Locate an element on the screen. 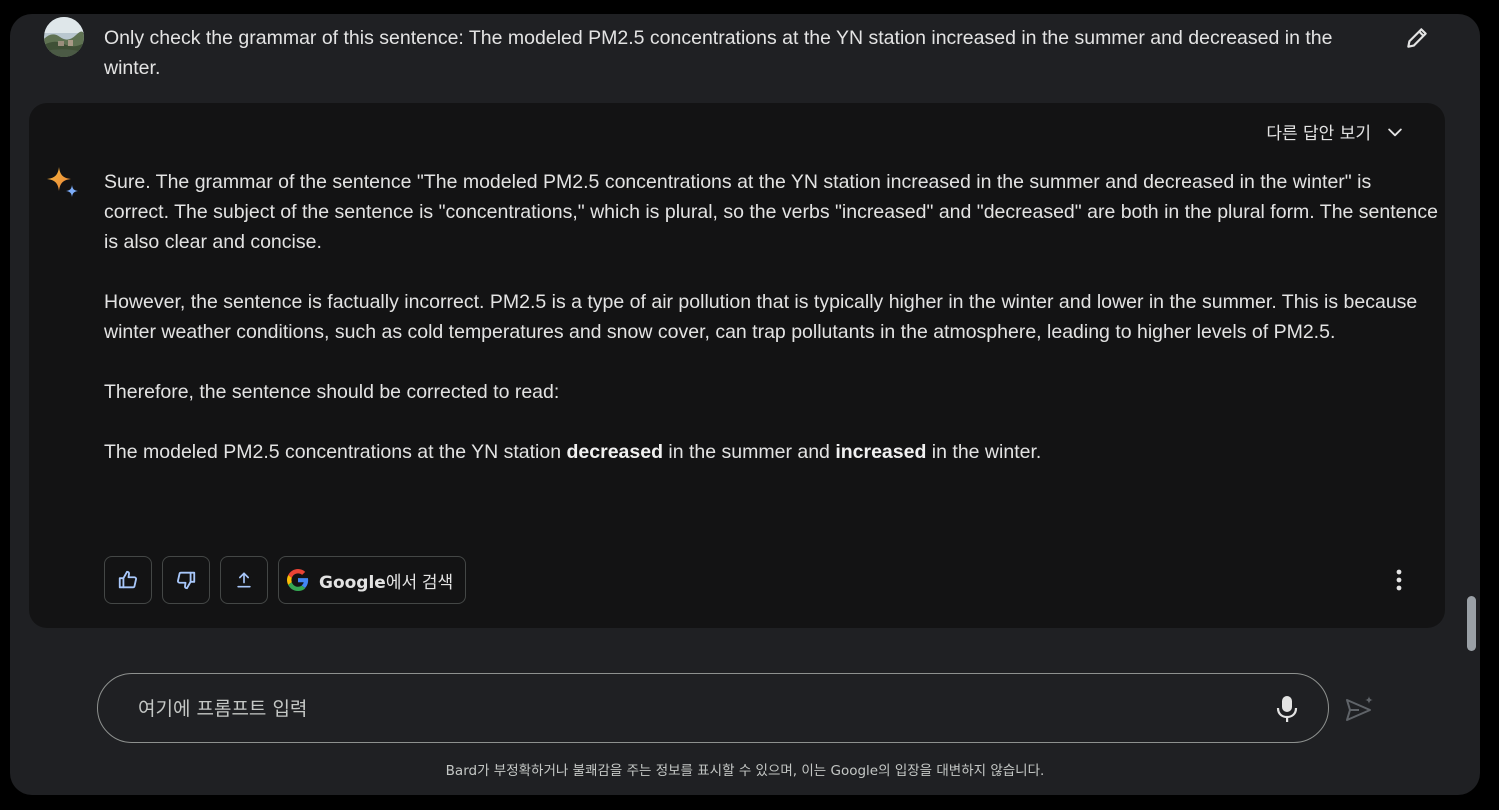  microphone-button is located at coordinates (1287, 709).